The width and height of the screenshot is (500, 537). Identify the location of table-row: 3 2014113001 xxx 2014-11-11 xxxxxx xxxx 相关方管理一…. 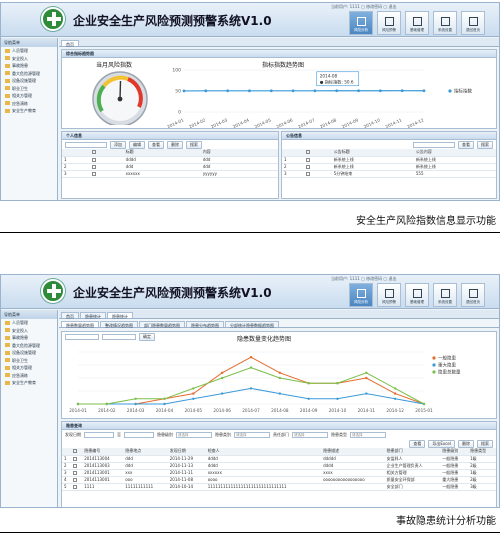
(279, 473).